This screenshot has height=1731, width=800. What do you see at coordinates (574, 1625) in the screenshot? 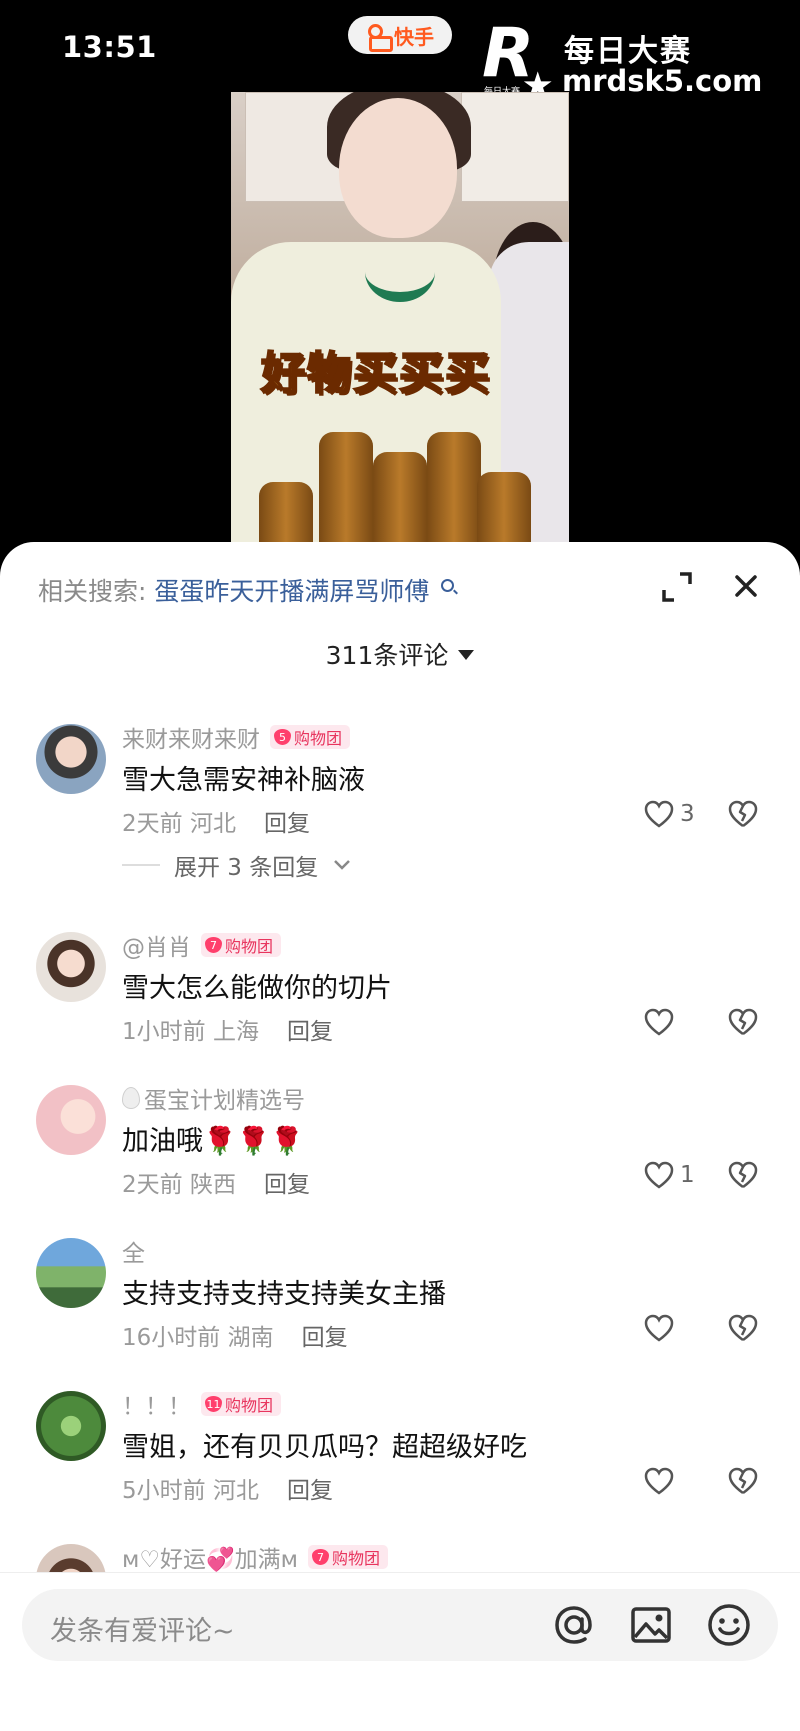
I see `at-icon` at bounding box center [574, 1625].